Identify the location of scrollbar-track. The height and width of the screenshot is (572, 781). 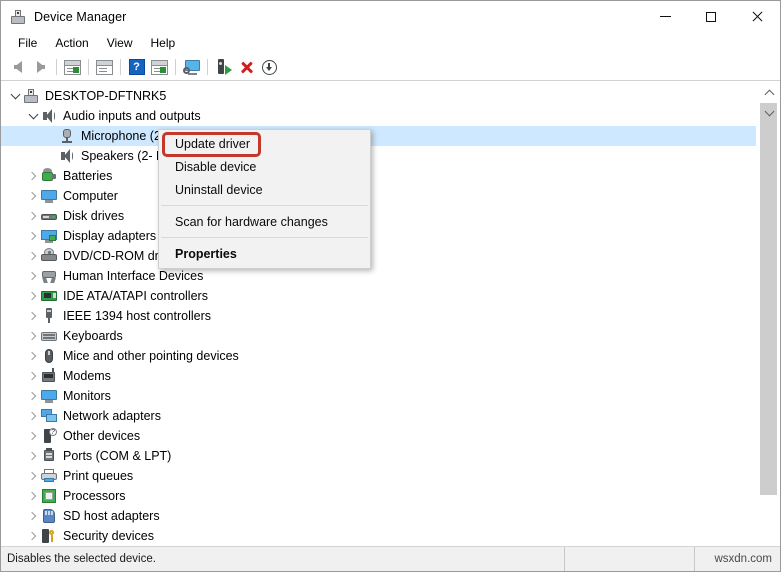
(768, 314).